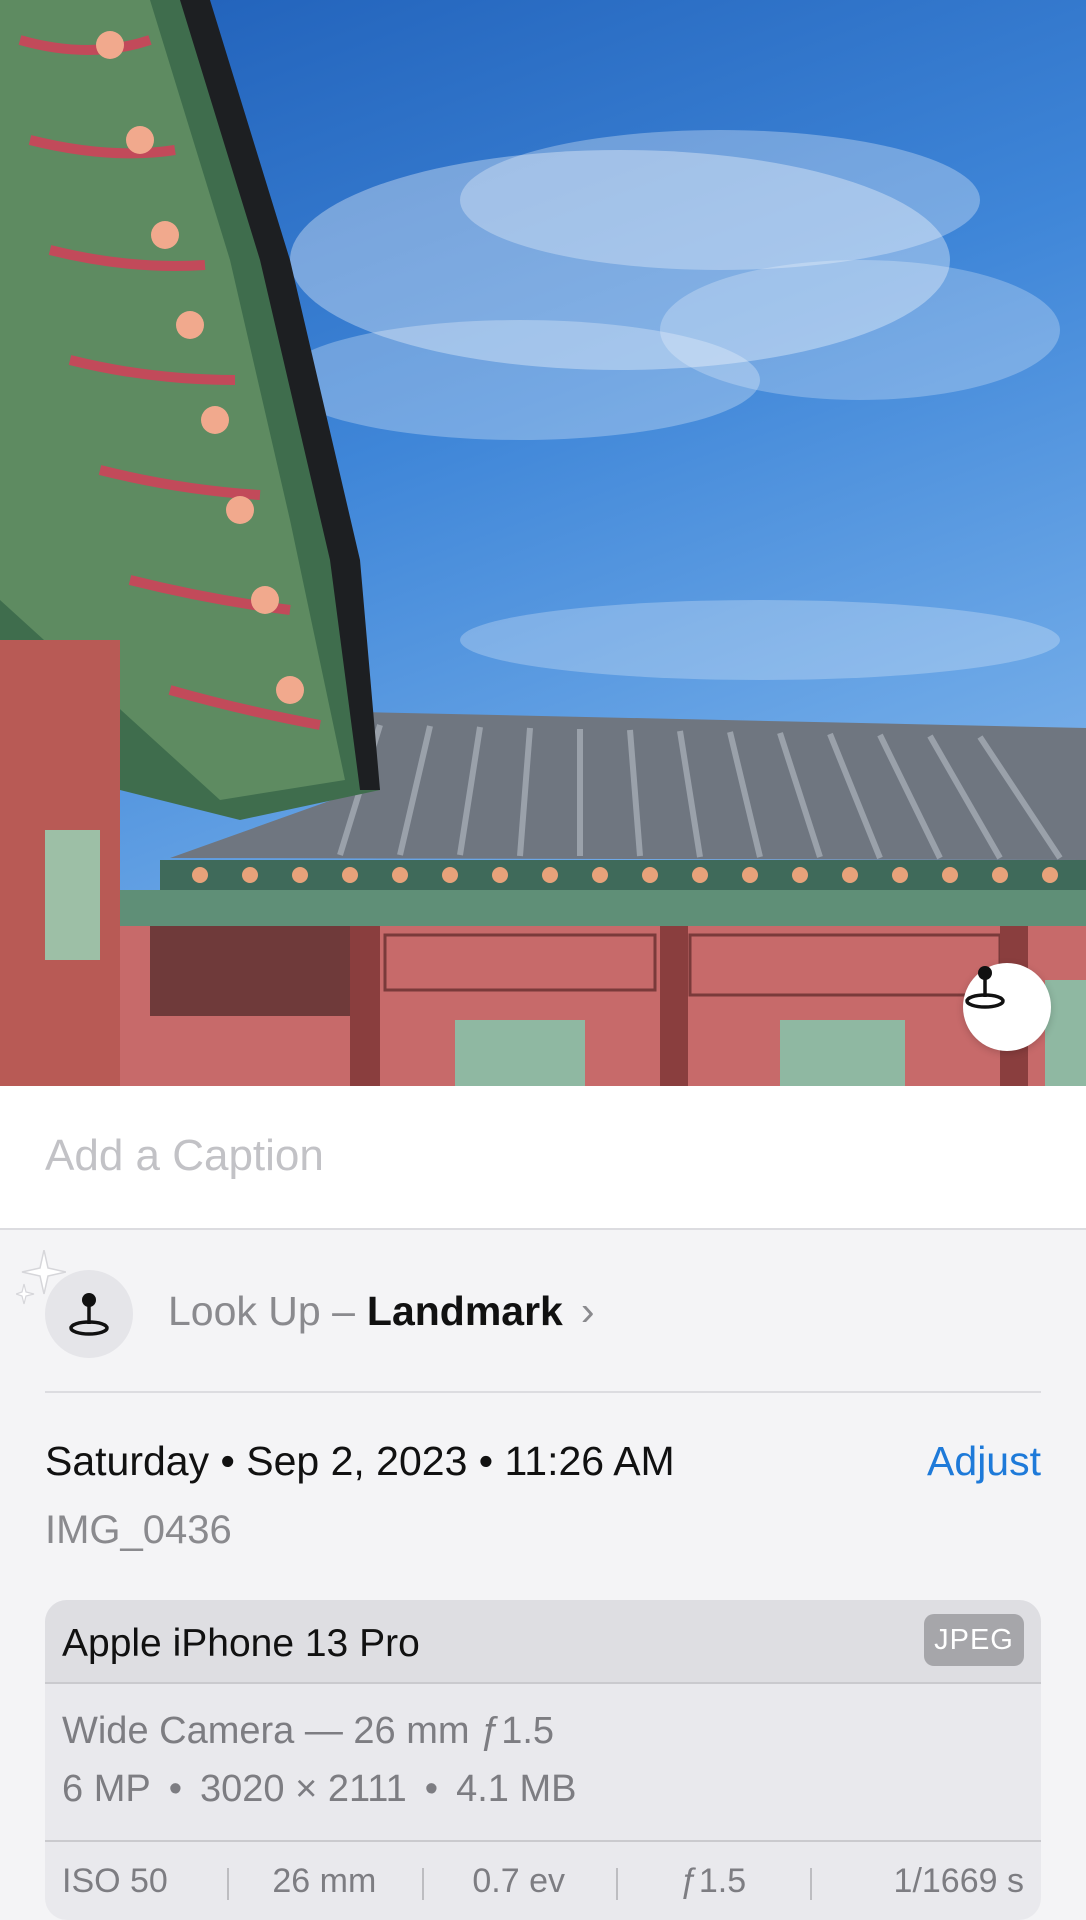  Describe the element at coordinates (540, 1156) in the screenshot. I see `caption-input` at that location.